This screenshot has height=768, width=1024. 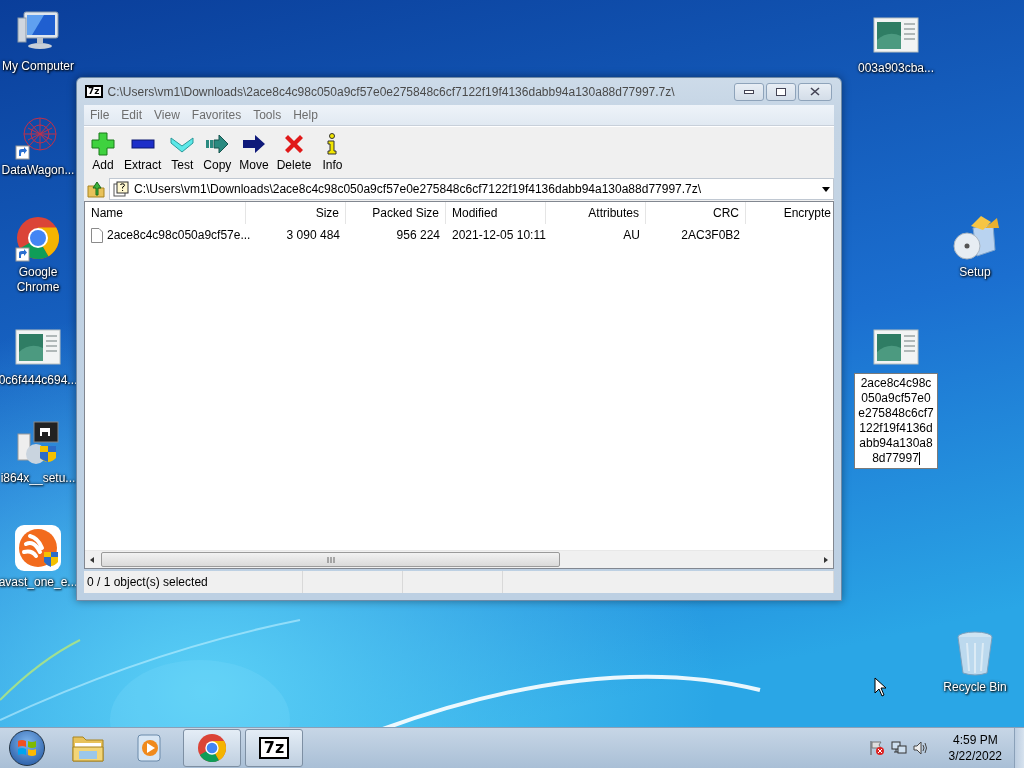 What do you see at coordinates (696, 213) in the screenshot?
I see `column-header: CRC` at bounding box center [696, 213].